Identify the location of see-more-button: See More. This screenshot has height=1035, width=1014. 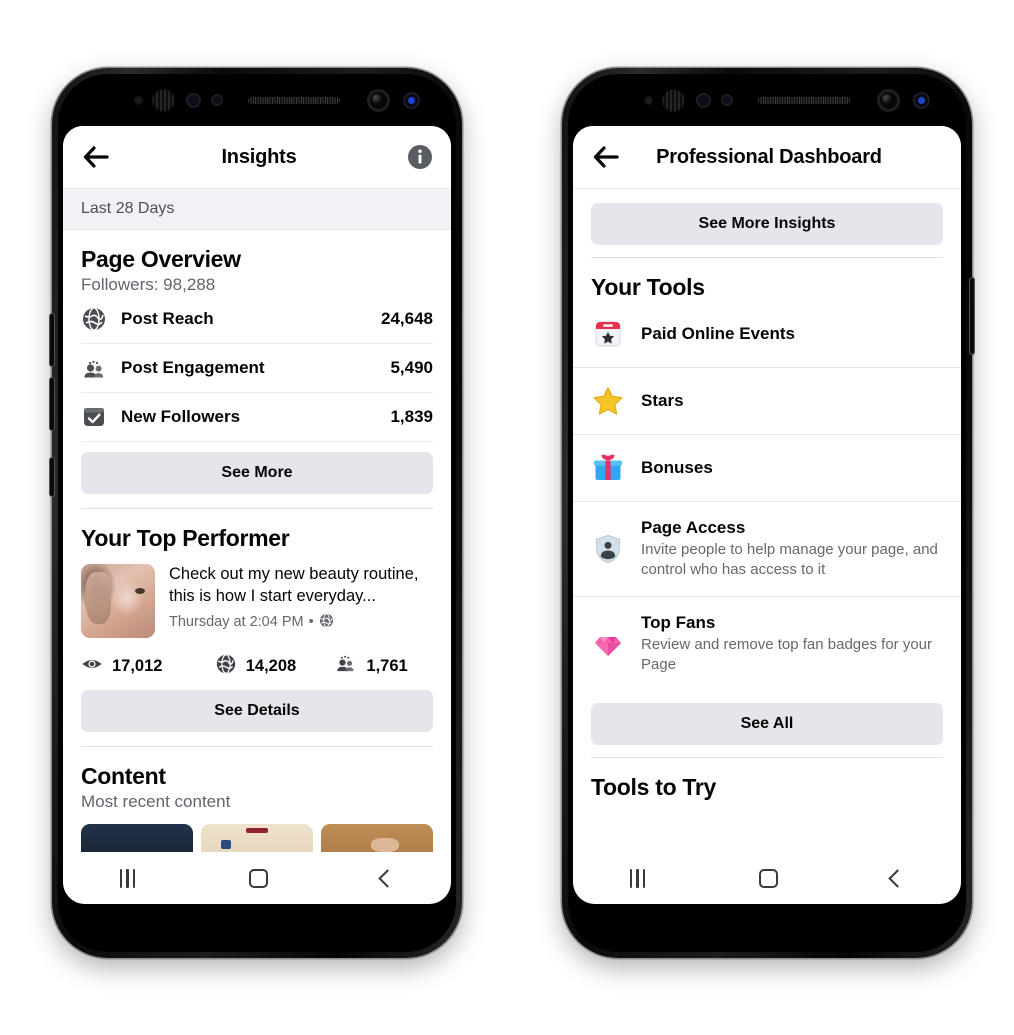
(257, 473).